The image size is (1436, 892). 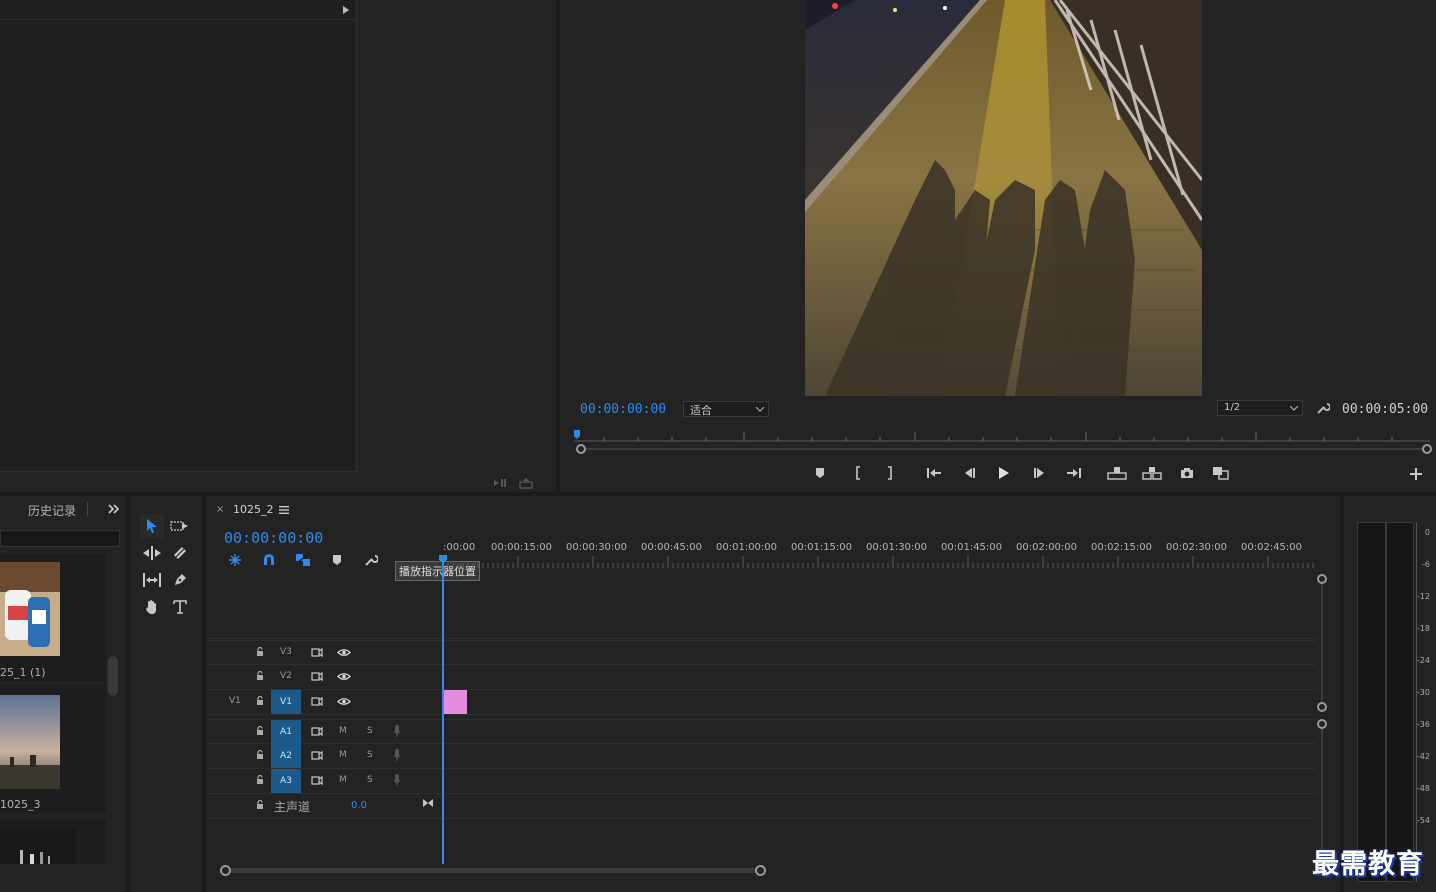 I want to click on program-timecode: 00:00:00:00, so click(x=623, y=409).